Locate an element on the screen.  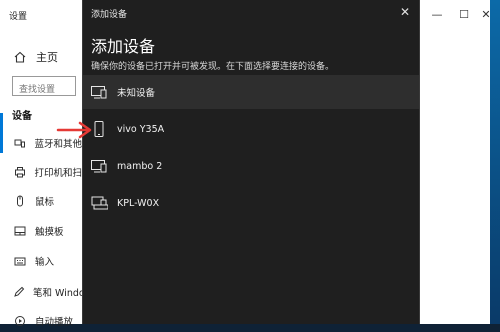
close-button: ✕ is located at coordinates (486, 15).